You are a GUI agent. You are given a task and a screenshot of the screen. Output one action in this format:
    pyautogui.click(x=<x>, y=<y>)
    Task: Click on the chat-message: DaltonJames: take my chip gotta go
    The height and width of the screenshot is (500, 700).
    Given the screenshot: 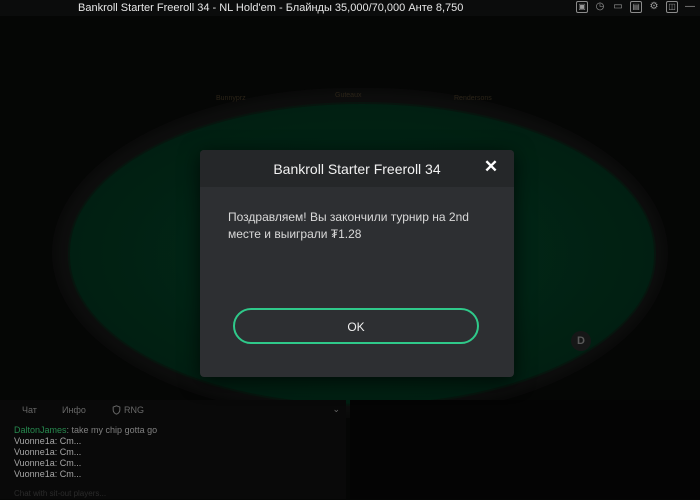 What is the action you would take?
    pyautogui.click(x=86, y=430)
    